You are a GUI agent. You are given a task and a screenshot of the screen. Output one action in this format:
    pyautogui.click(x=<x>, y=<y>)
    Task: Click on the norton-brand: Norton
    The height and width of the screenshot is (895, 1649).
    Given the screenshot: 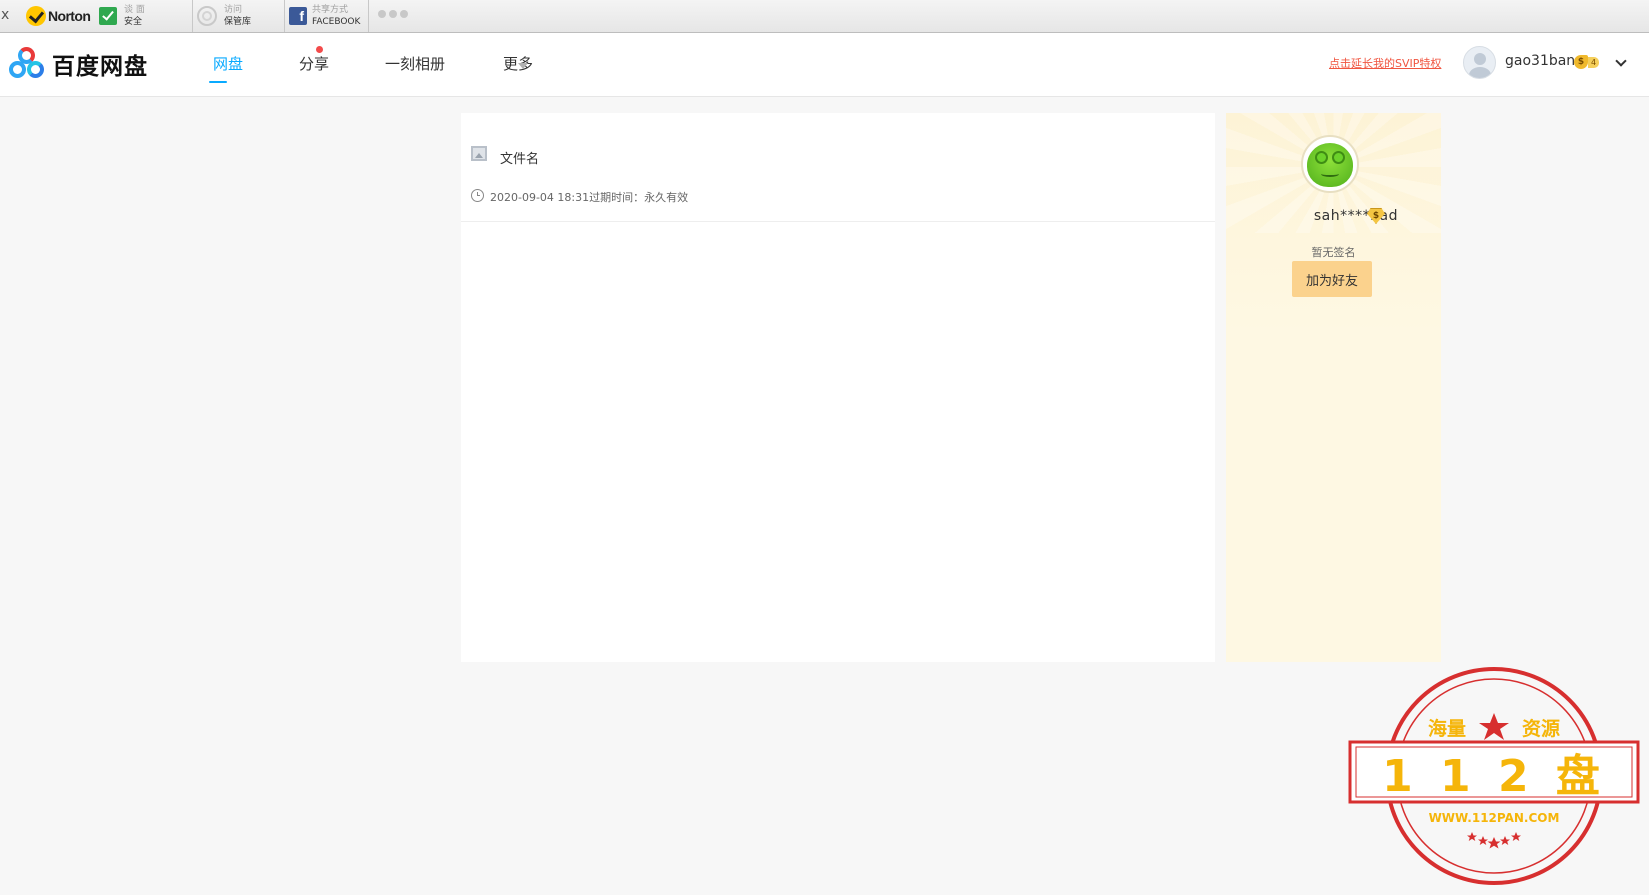 What is the action you would take?
    pyautogui.click(x=69, y=16)
    